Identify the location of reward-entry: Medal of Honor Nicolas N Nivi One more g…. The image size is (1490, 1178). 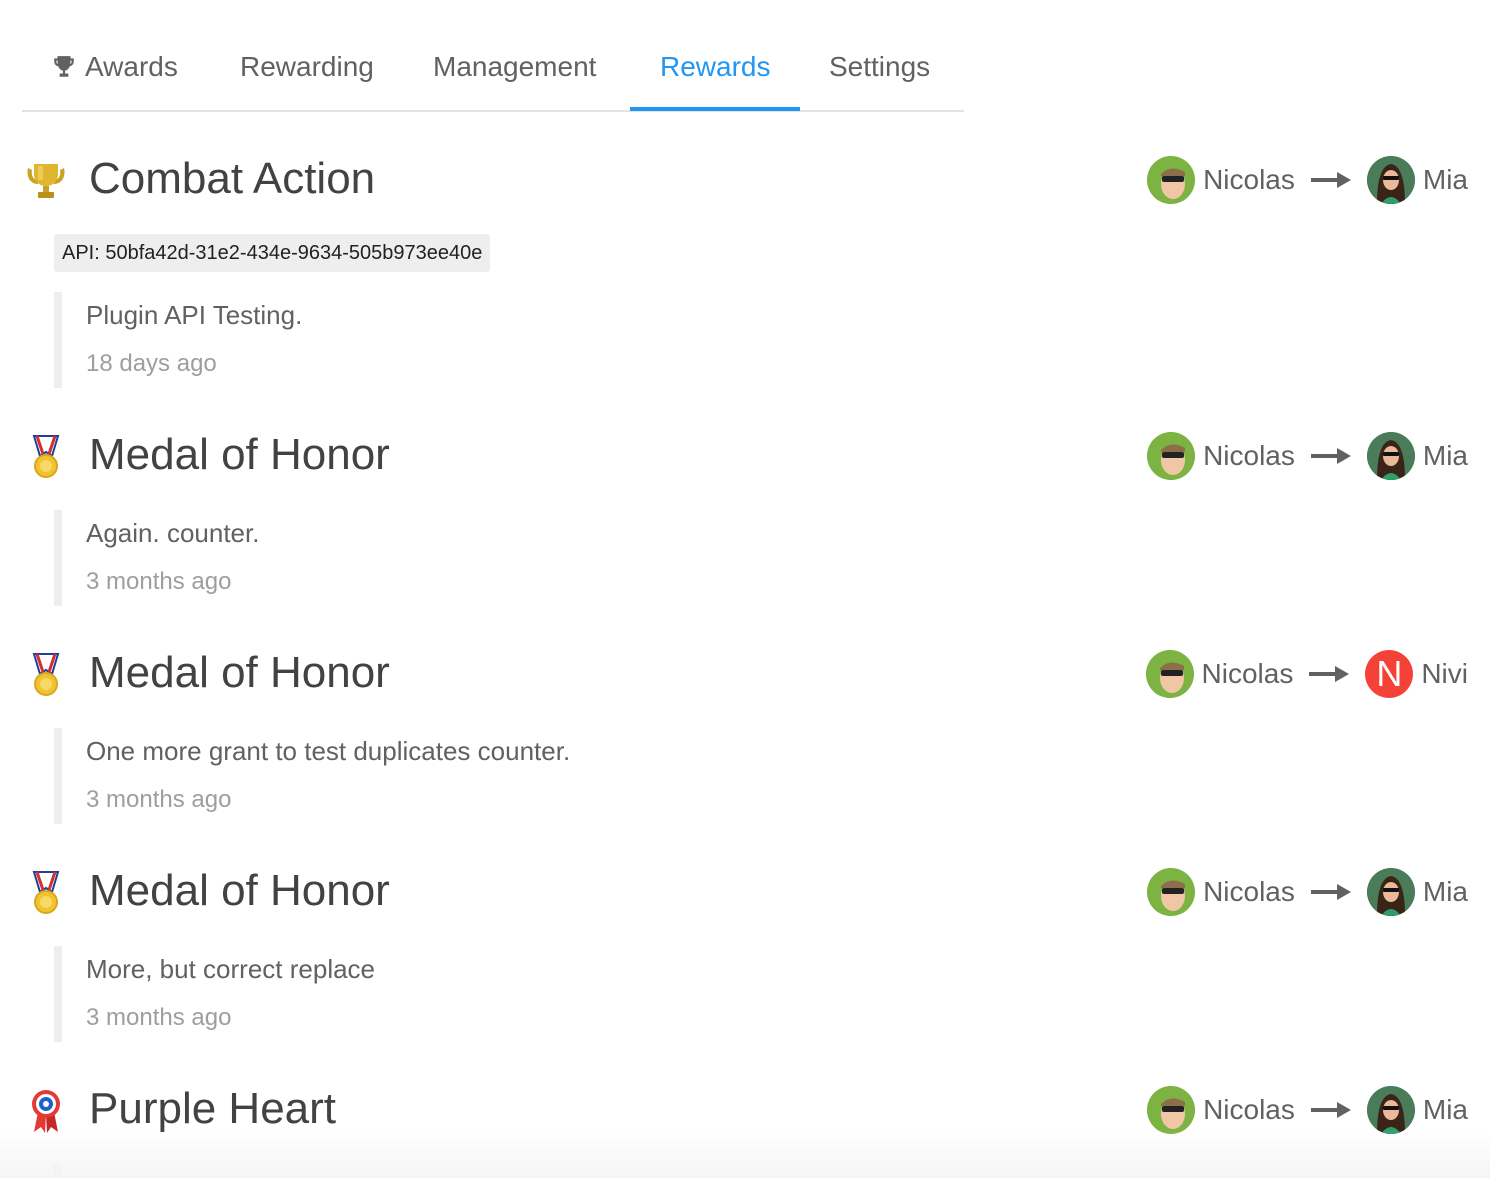
(745, 735).